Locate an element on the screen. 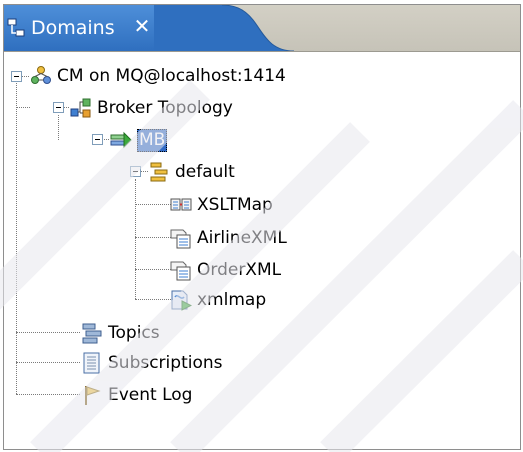  message-flow-icon is located at coordinates (181, 204).